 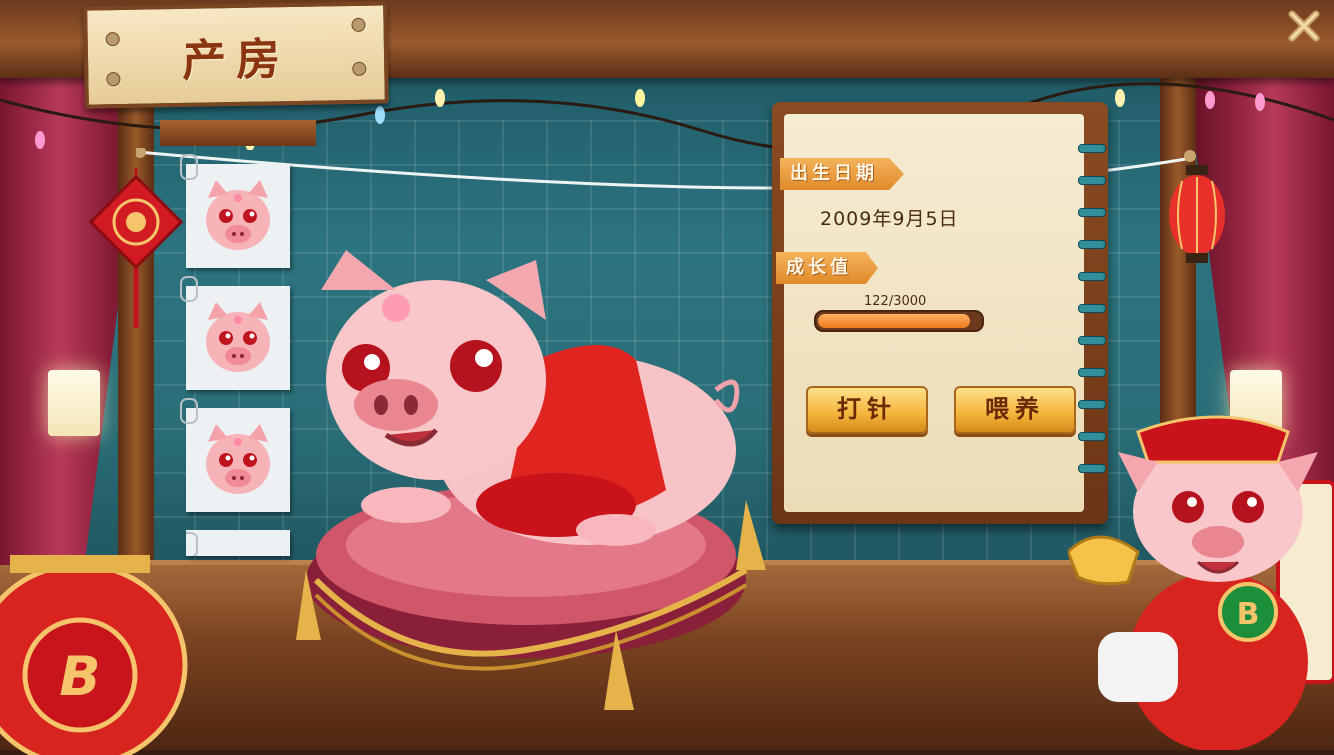 I want to click on page-title: 产房, so click(x=236, y=60).